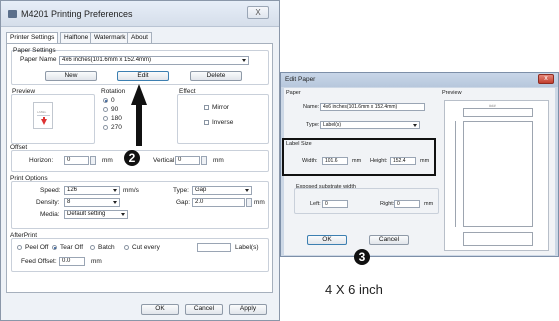  Describe the element at coordinates (105, 127) in the screenshot. I see `rotation-270-radio` at that location.